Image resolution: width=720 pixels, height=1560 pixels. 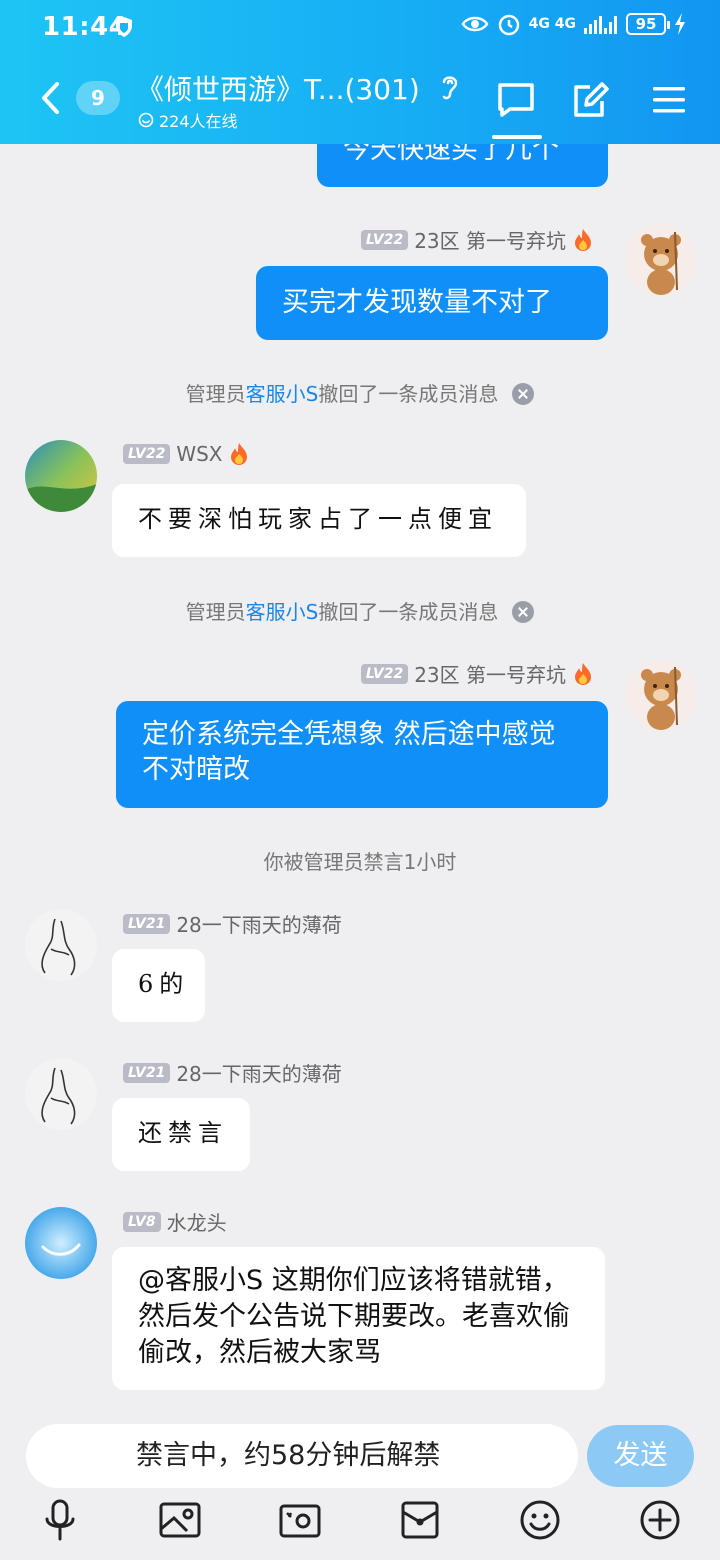 I want to click on edit-button, so click(x=591, y=100).